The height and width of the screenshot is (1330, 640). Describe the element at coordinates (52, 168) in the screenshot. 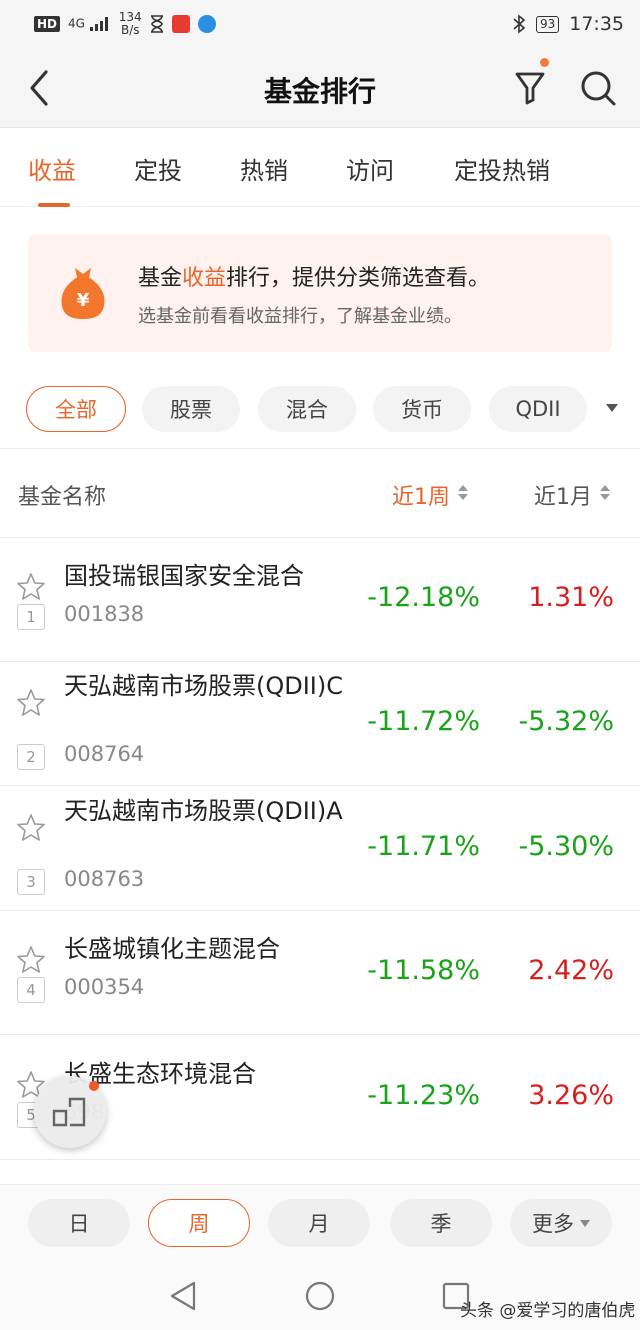

I see `tab-returns: 收益` at that location.